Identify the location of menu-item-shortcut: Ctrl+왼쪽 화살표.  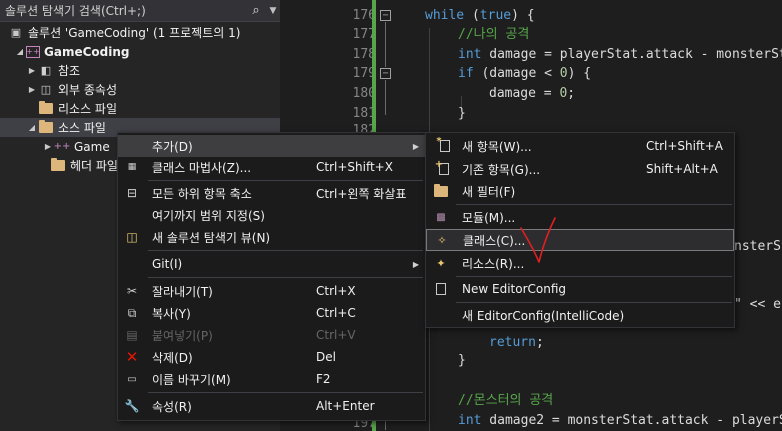
(361, 193).